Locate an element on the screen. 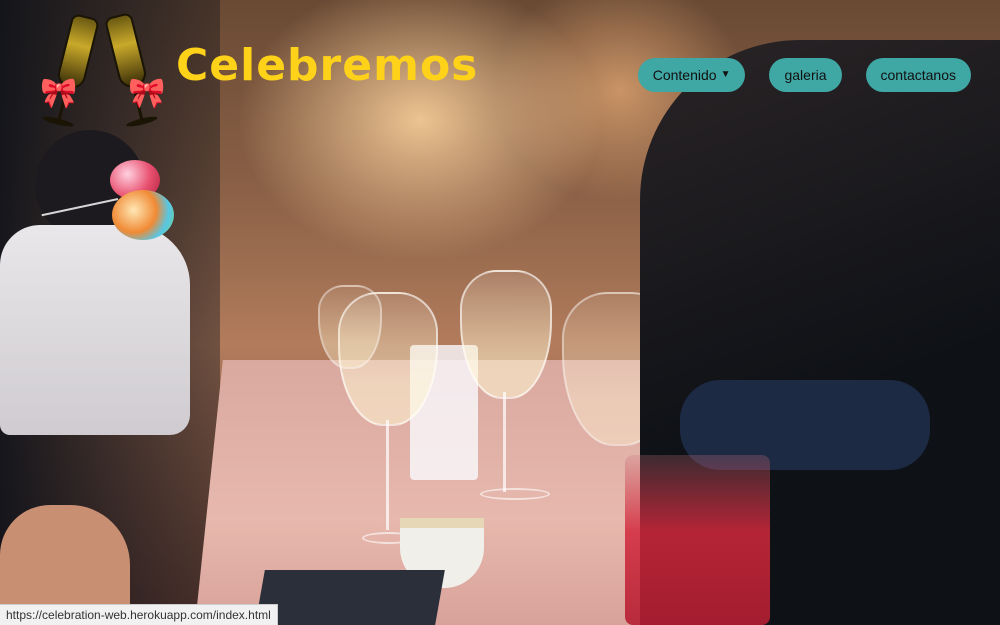 The width and height of the screenshot is (1000, 625). champagne-glasses-icon: 🎀 🎀 is located at coordinates (103, 75).